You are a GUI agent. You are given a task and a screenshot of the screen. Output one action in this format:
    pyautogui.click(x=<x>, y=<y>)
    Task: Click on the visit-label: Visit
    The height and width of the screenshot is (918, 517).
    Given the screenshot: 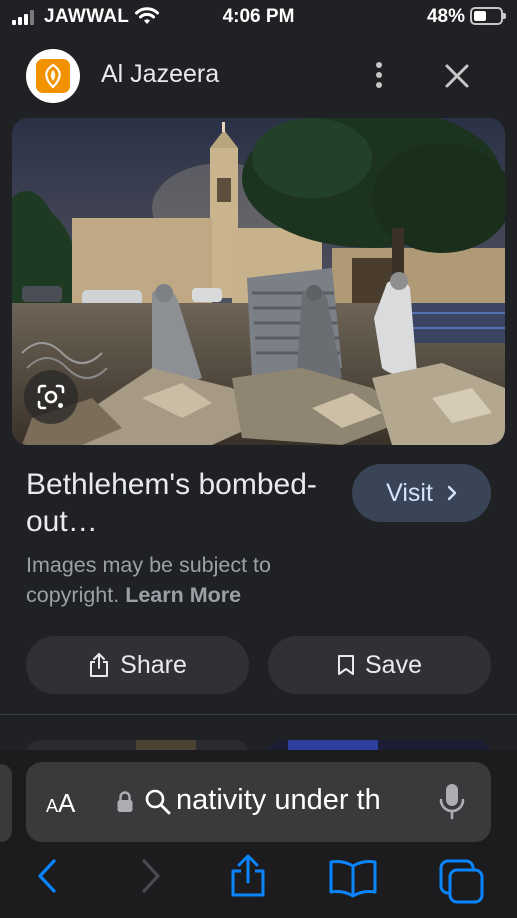 What is the action you would take?
    pyautogui.click(x=409, y=492)
    